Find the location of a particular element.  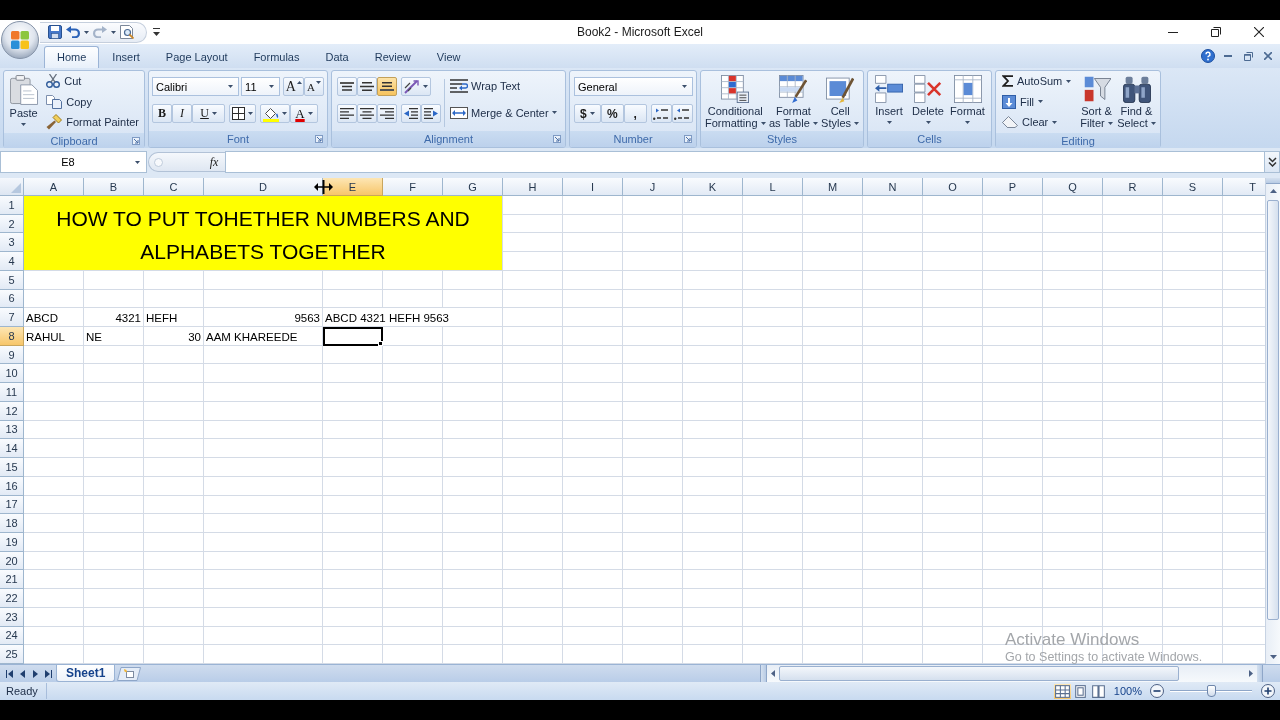

column-header: G is located at coordinates (473, 187).